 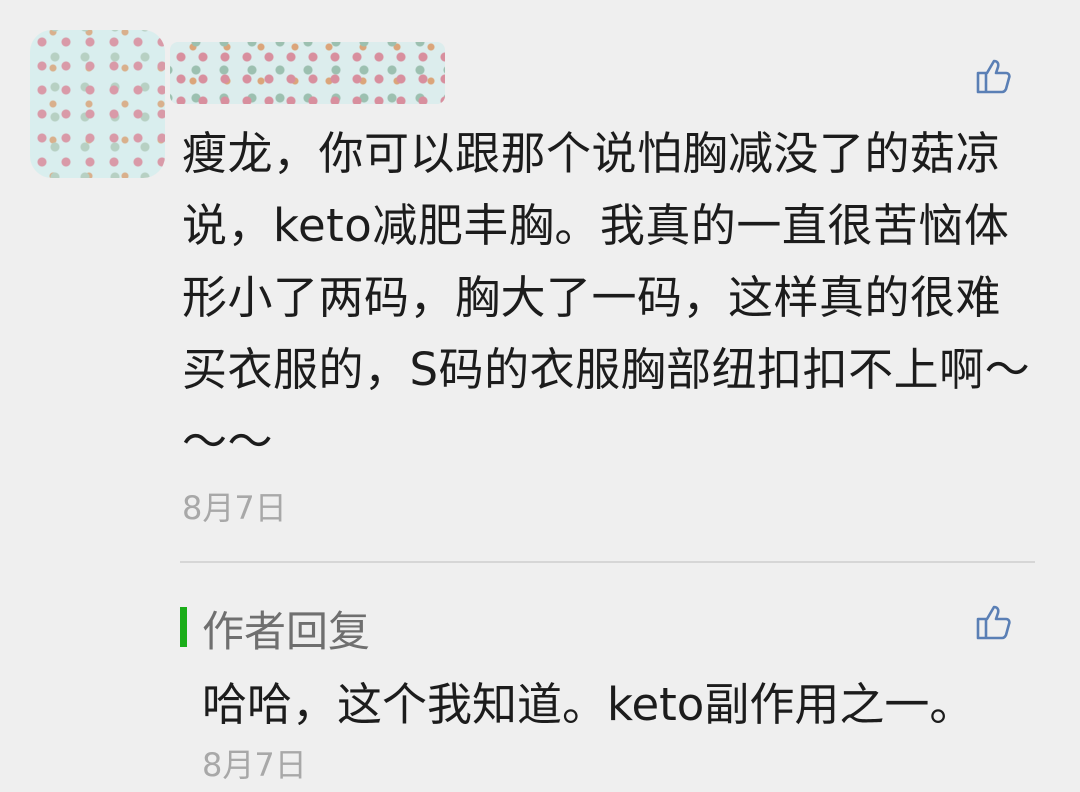 I want to click on reply-text: 哈哈，这个我知道。keto副作用之一。, so click(x=588, y=704).